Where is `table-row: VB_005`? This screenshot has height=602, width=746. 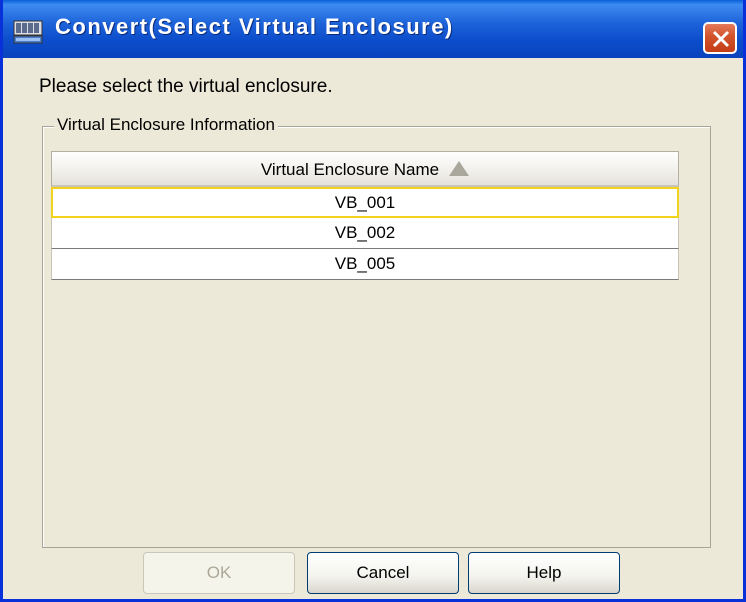 table-row: VB_005 is located at coordinates (365, 264).